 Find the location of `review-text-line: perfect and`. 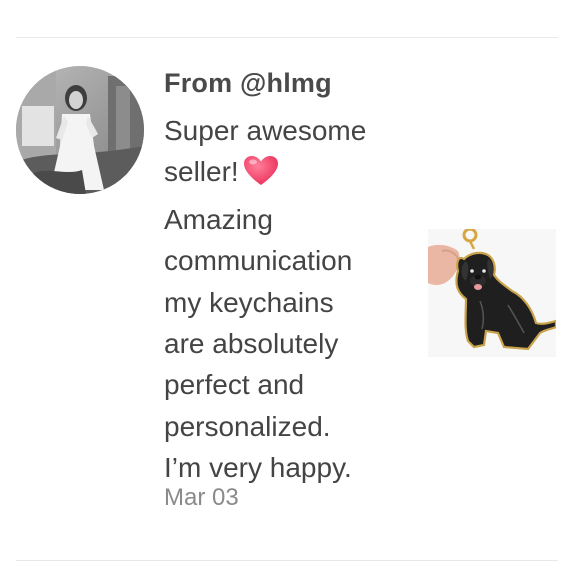

review-text-line: perfect and is located at coordinates (234, 385).